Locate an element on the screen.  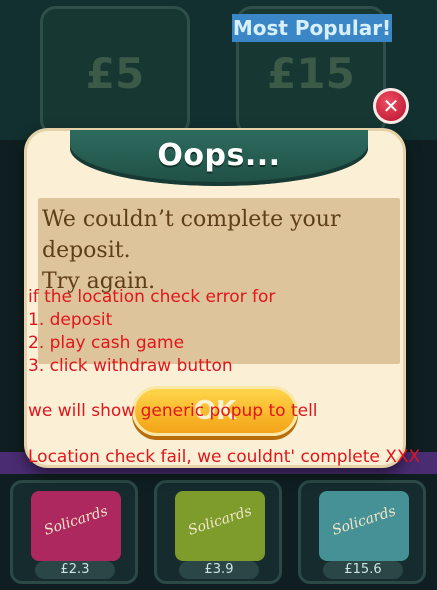
store-item-price: £15 is located at coordinates (311, 73).